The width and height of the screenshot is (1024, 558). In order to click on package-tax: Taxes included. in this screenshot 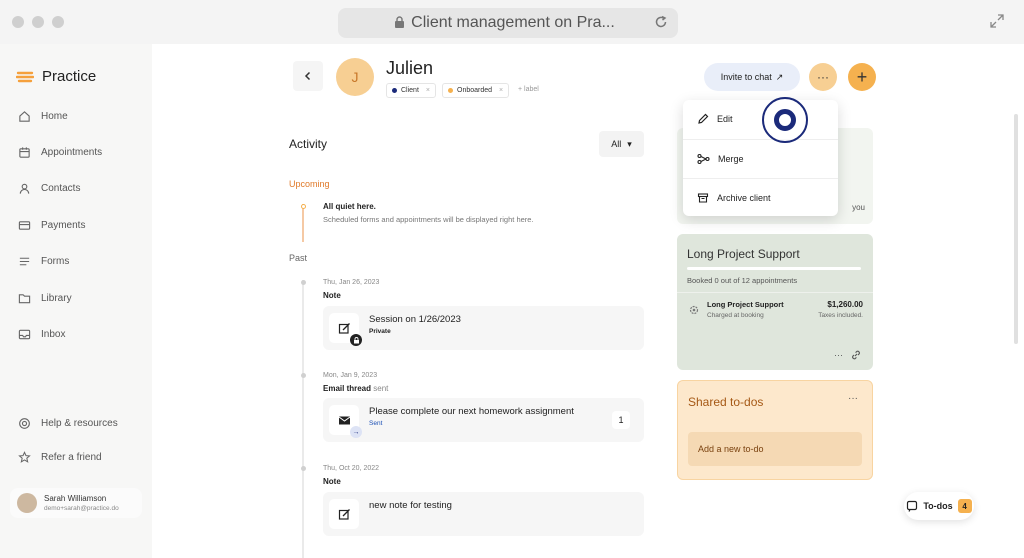, I will do `click(840, 315)`.